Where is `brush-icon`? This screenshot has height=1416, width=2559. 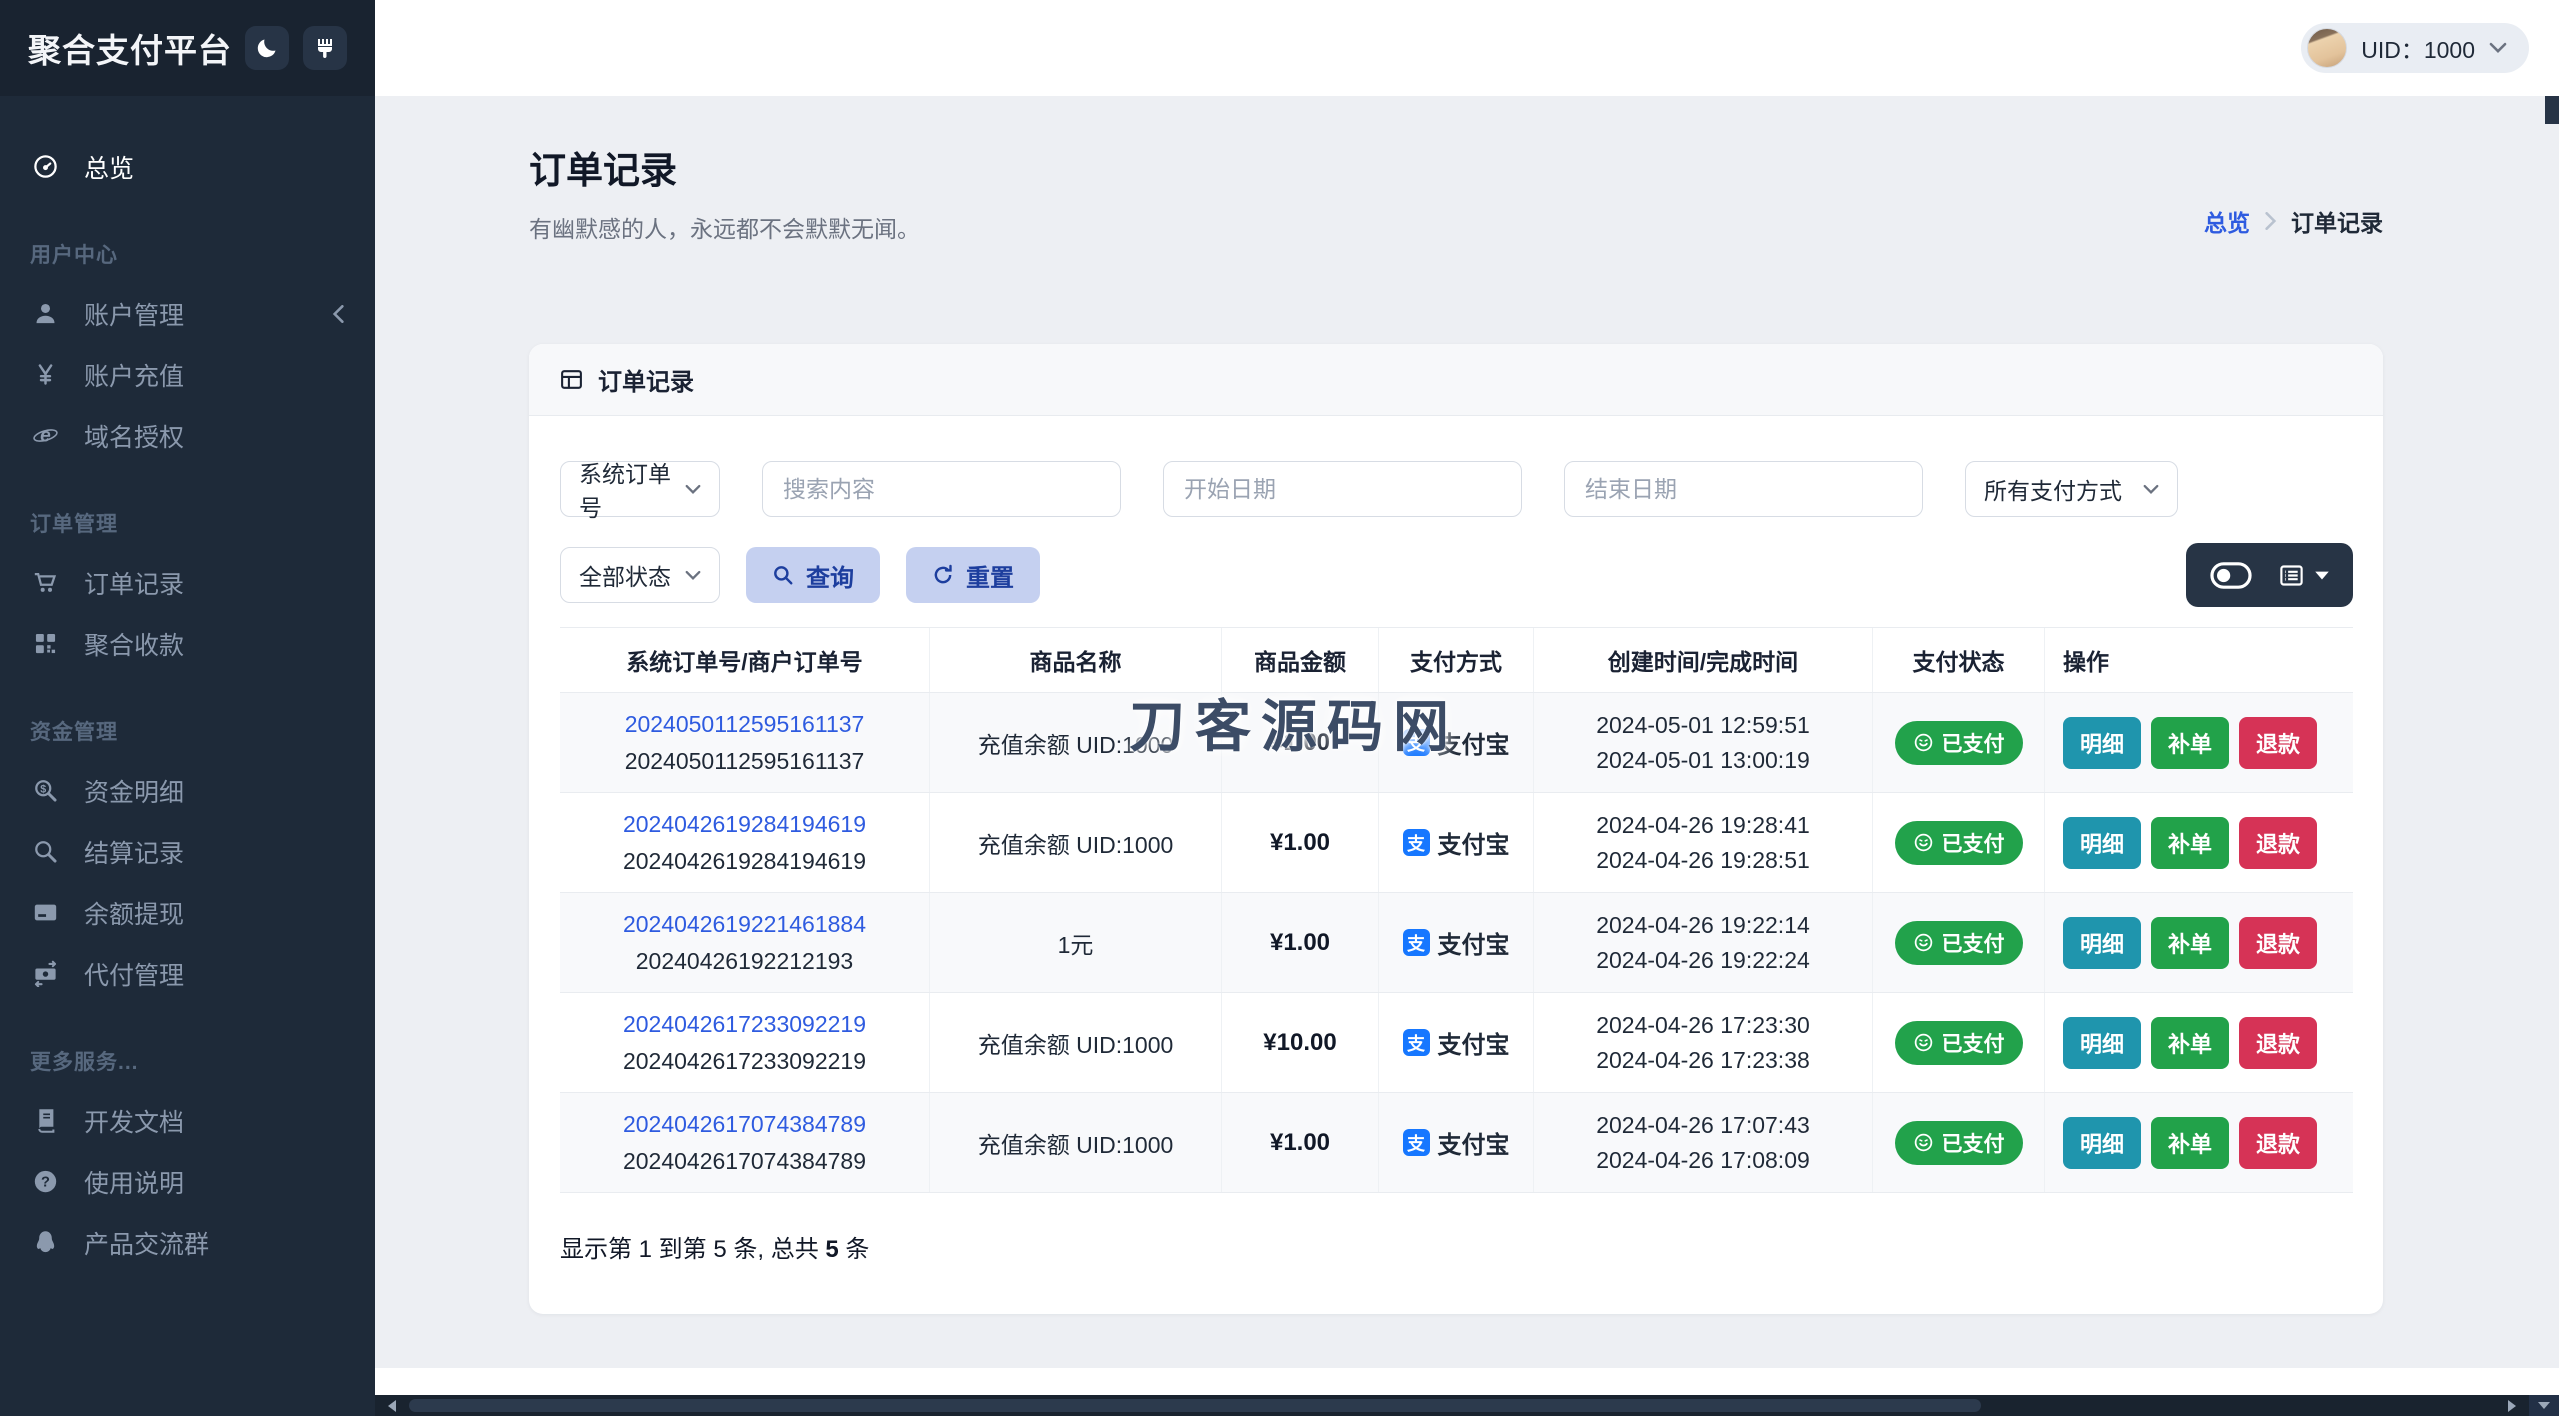
brush-icon is located at coordinates (325, 48).